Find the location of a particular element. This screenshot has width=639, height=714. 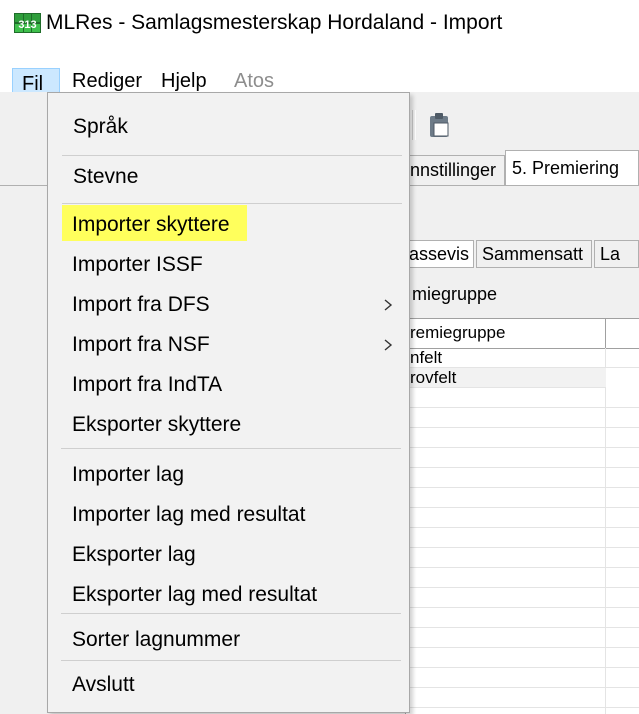

menu-item-label: Eksporter skyttere is located at coordinates (157, 424).